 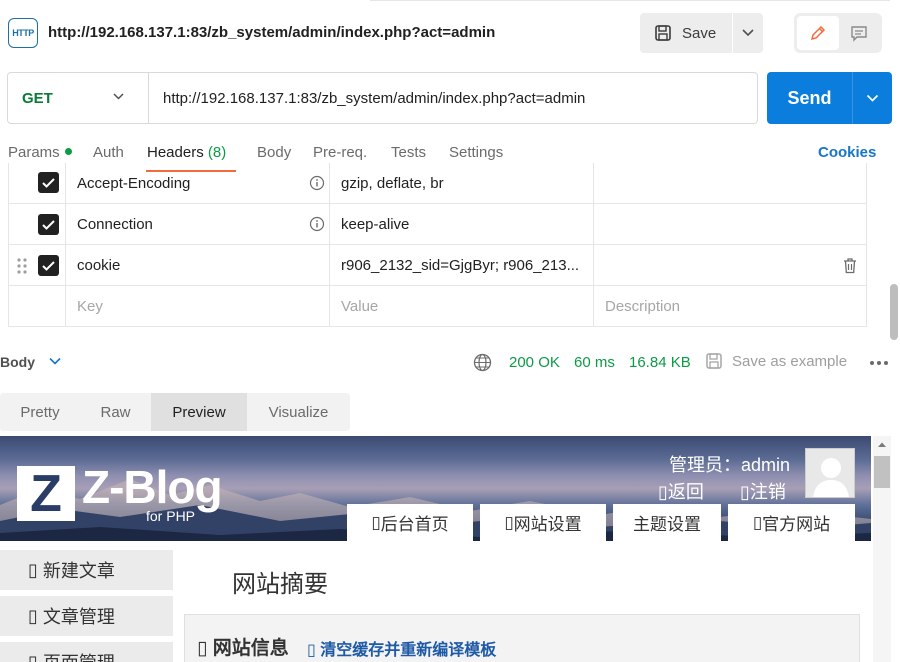 What do you see at coordinates (78, 571) in the screenshot?
I see `side-menu-label: 新建文章` at bounding box center [78, 571].